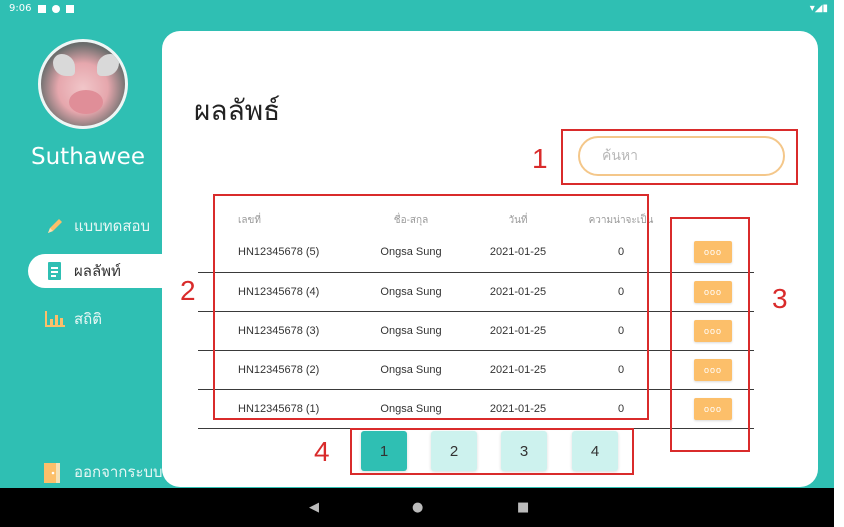 This screenshot has width=844, height=527. I want to click on sidebar-item-label: สถิติ, so click(88, 319).